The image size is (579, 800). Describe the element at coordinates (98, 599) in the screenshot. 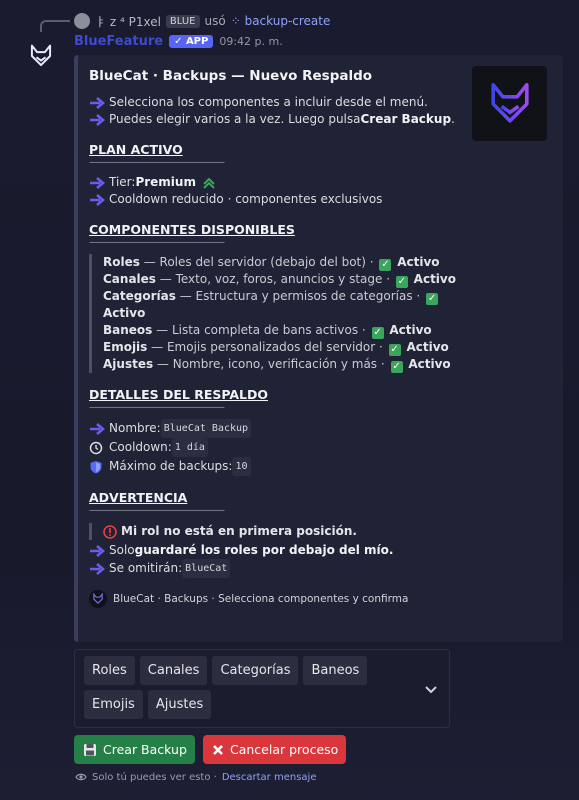

I see `footer-logo-icon` at that location.